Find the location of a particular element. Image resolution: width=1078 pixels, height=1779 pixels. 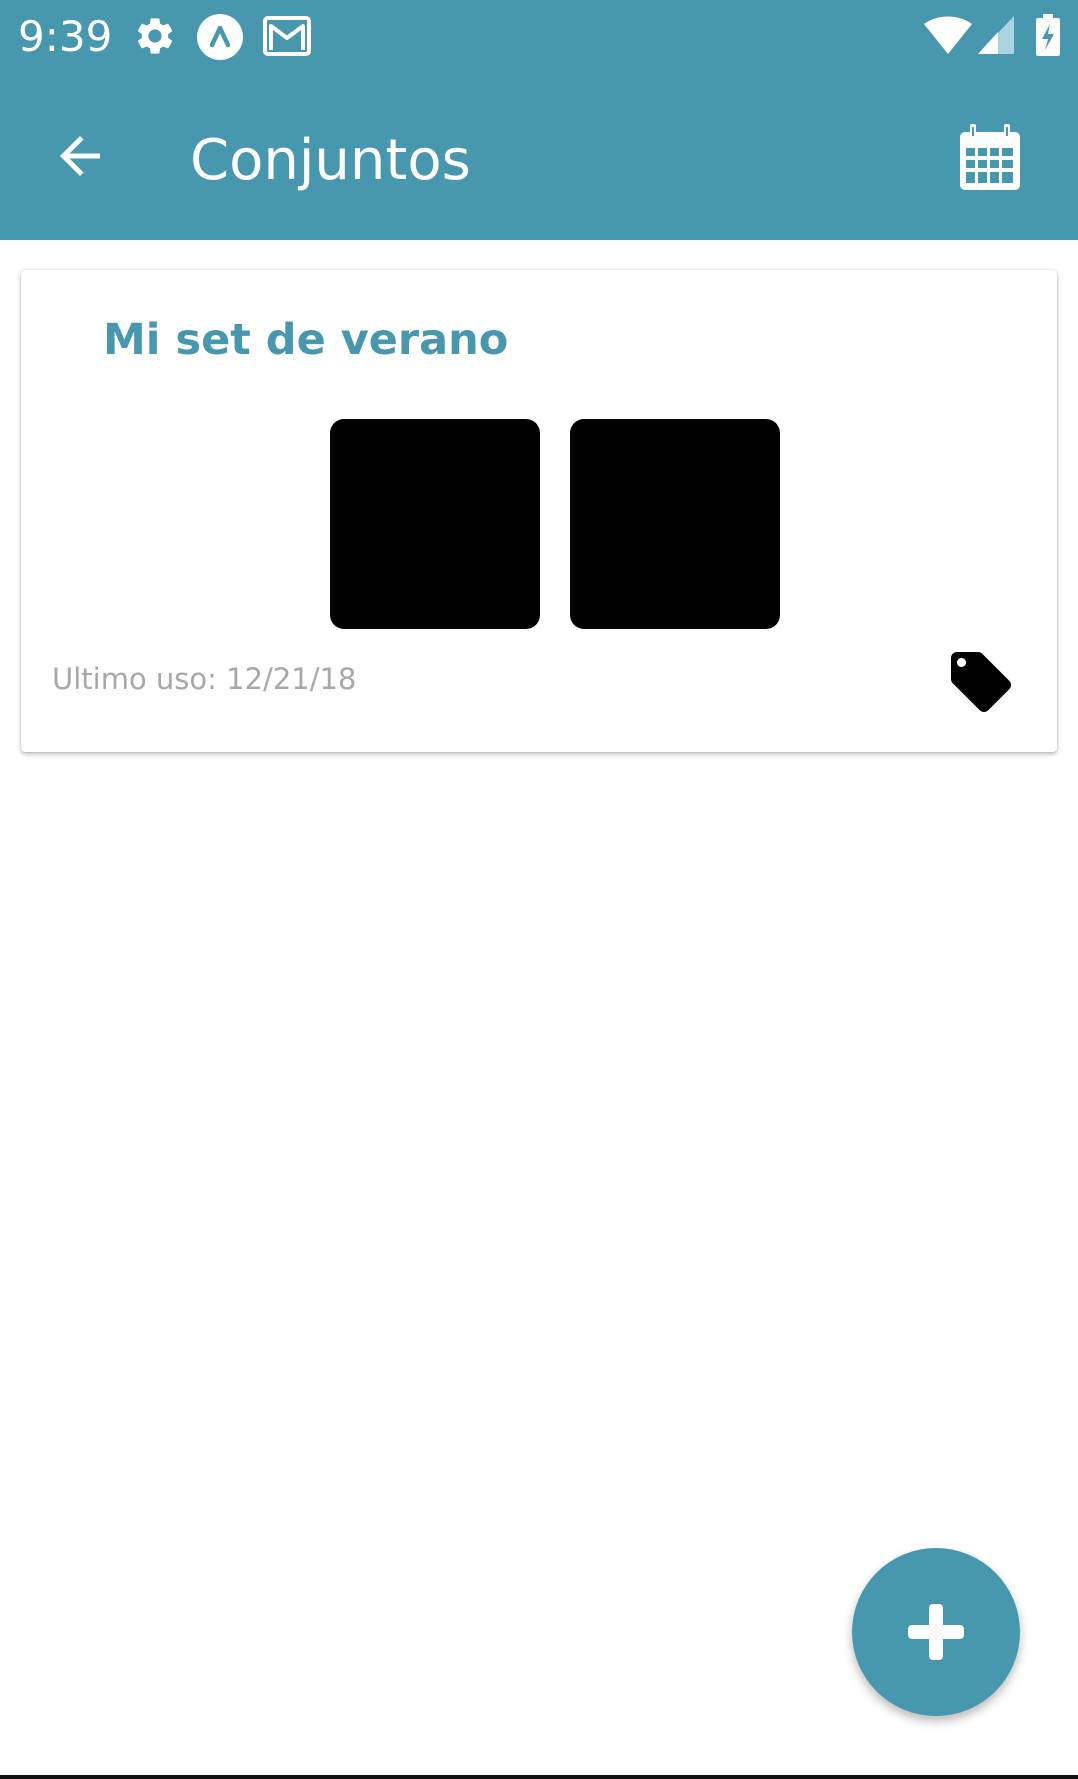

back-button is located at coordinates (81, 156).